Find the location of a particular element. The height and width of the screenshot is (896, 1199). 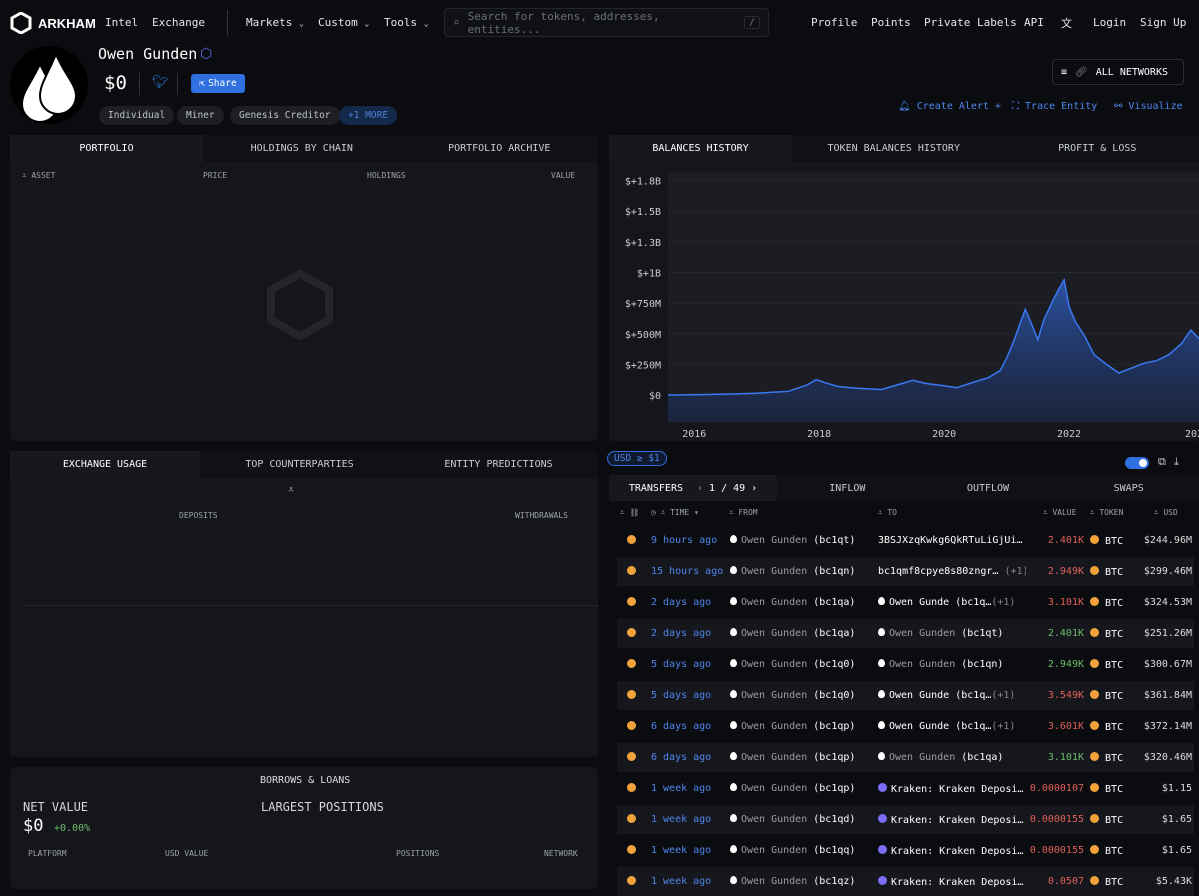

col-usd: ⩡ USD is located at coordinates (1166, 513).